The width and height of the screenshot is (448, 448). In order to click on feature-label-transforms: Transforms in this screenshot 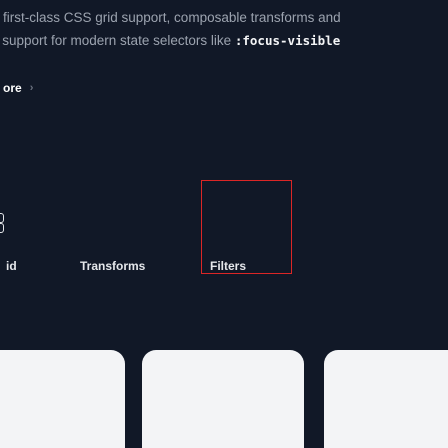, I will do `click(113, 266)`.